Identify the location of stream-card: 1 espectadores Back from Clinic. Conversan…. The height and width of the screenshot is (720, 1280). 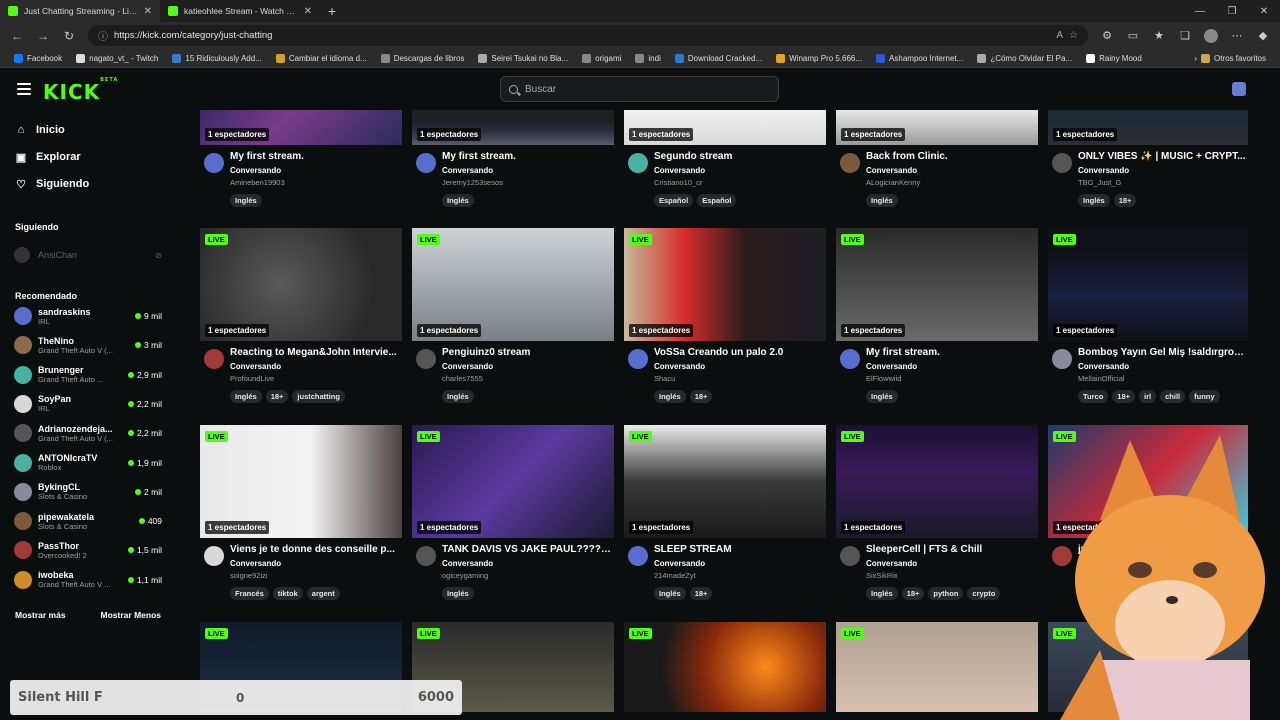
(937, 165).